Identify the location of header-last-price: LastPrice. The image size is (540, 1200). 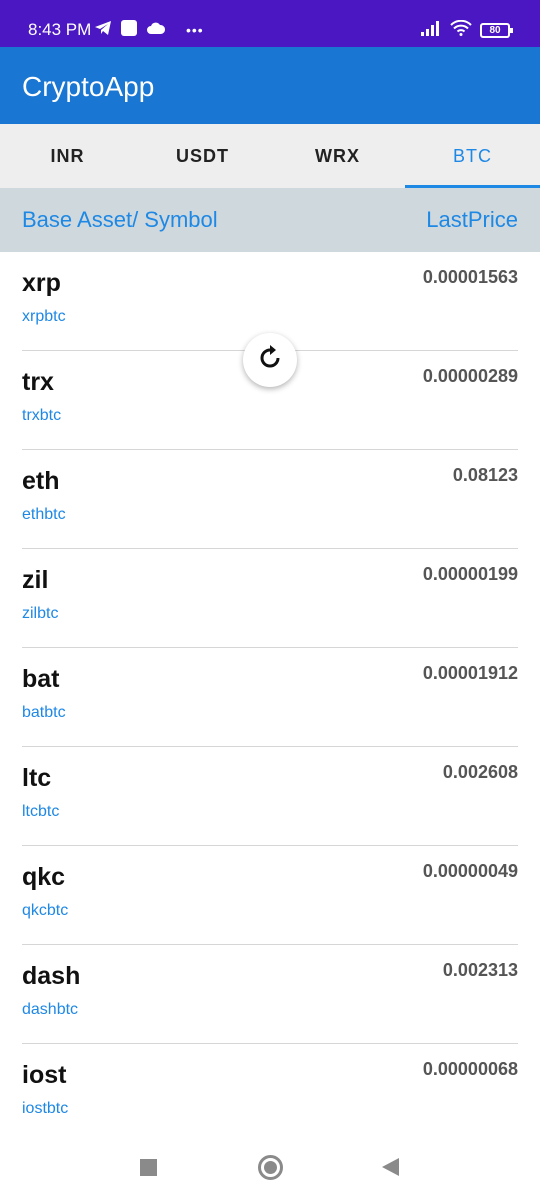
(472, 219).